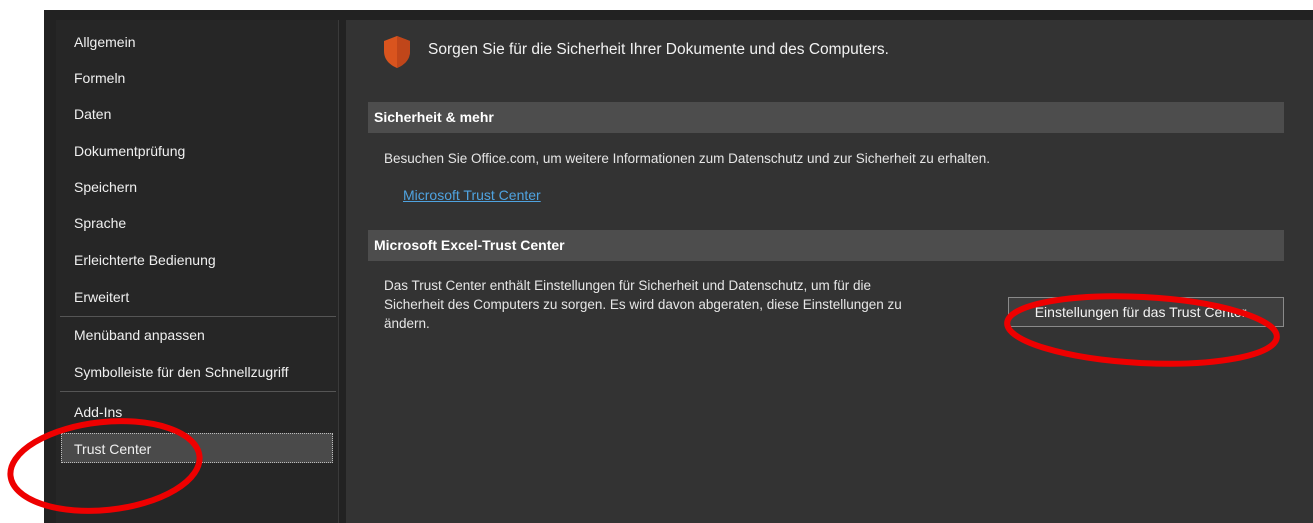 This screenshot has width=1313, height=523. I want to click on sidebar-item-schnellzugriff: Symbolleiste für den Schnellzugriff, so click(198, 372).